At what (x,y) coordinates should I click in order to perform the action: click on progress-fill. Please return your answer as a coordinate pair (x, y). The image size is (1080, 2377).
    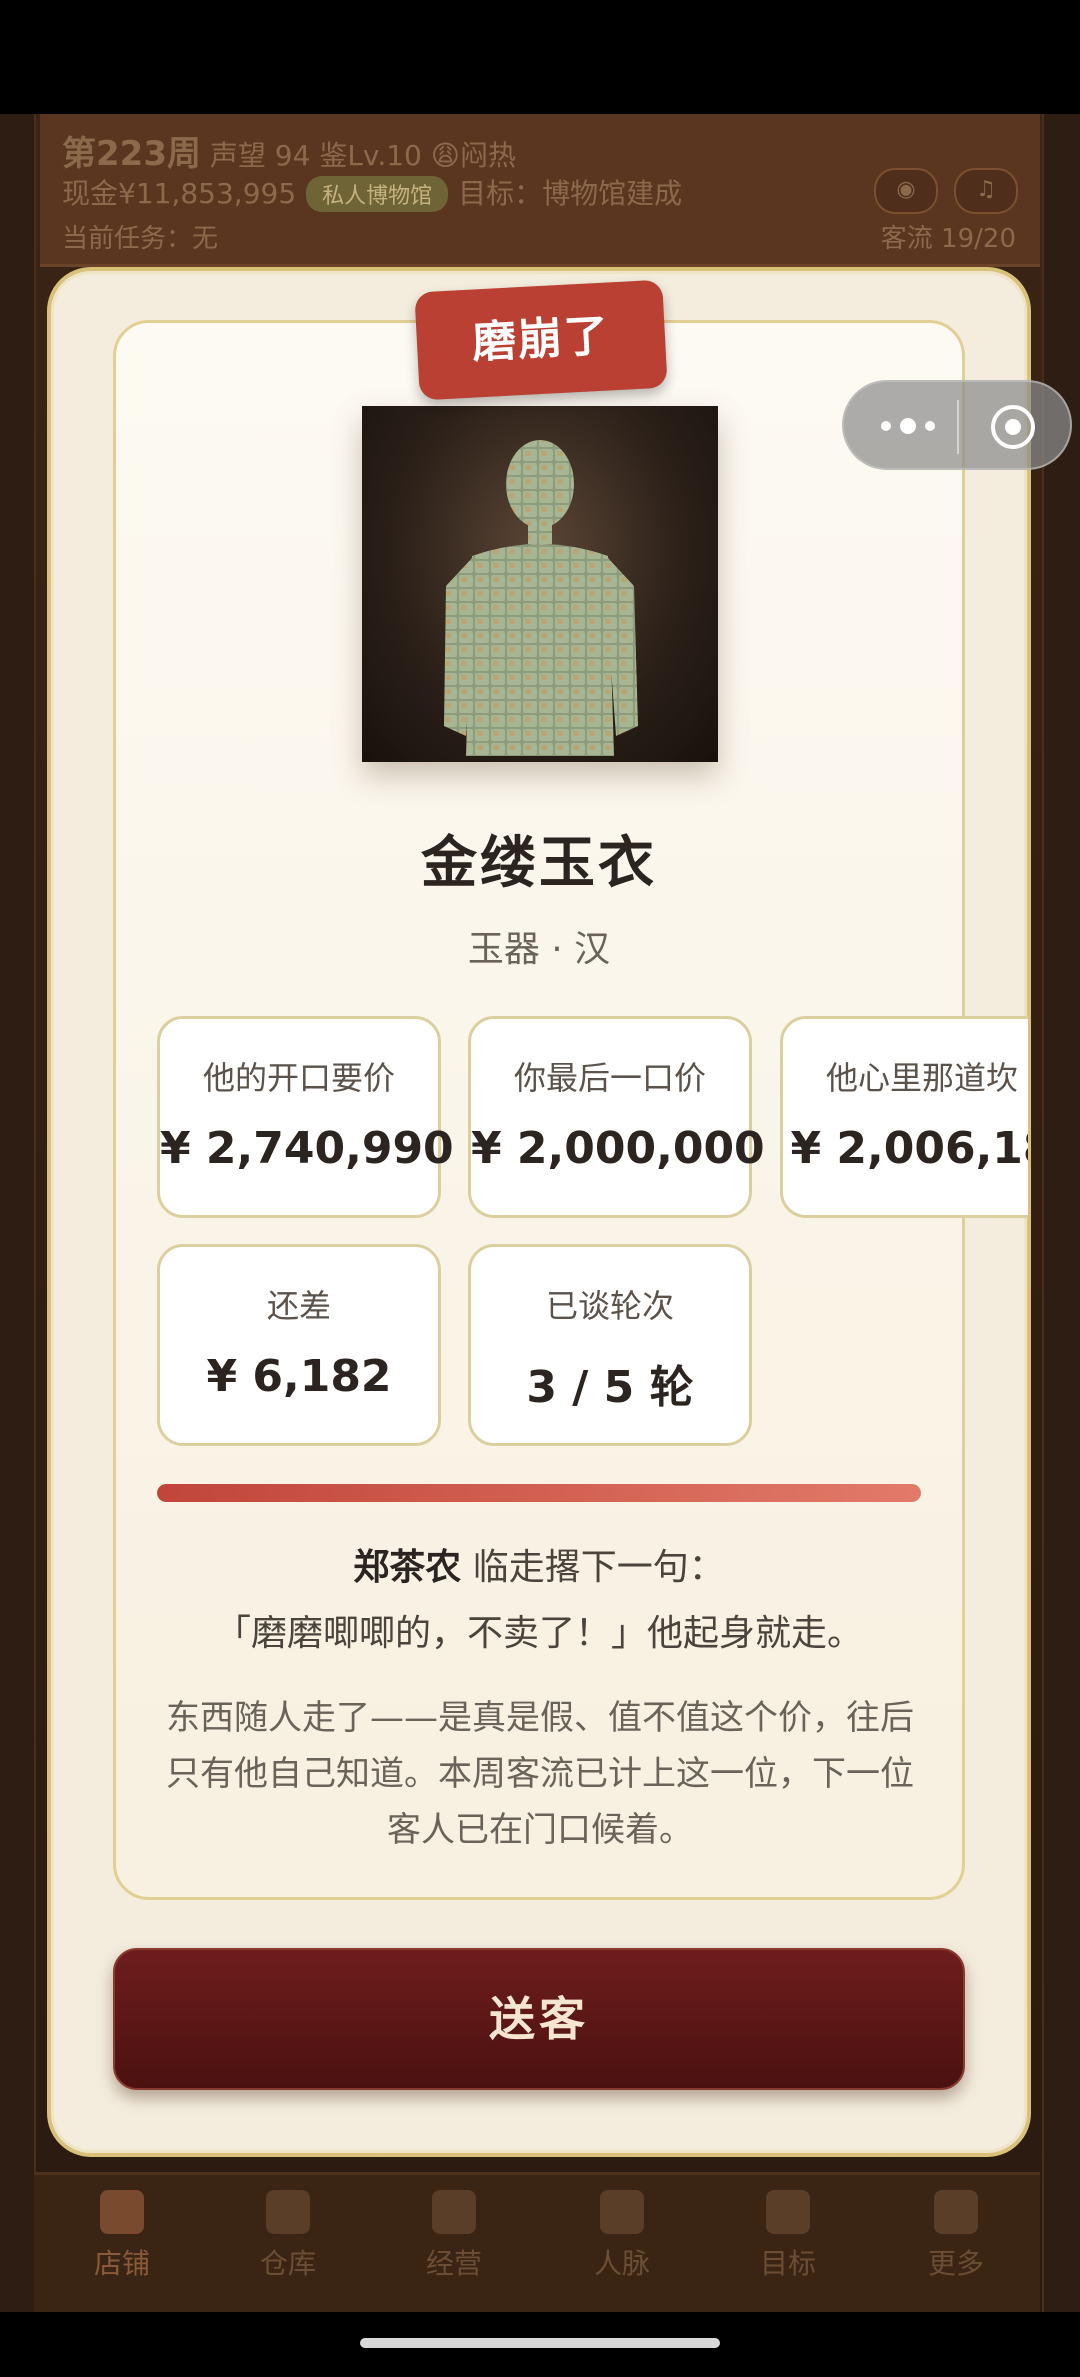
    Looking at the image, I should click on (539, 1493).